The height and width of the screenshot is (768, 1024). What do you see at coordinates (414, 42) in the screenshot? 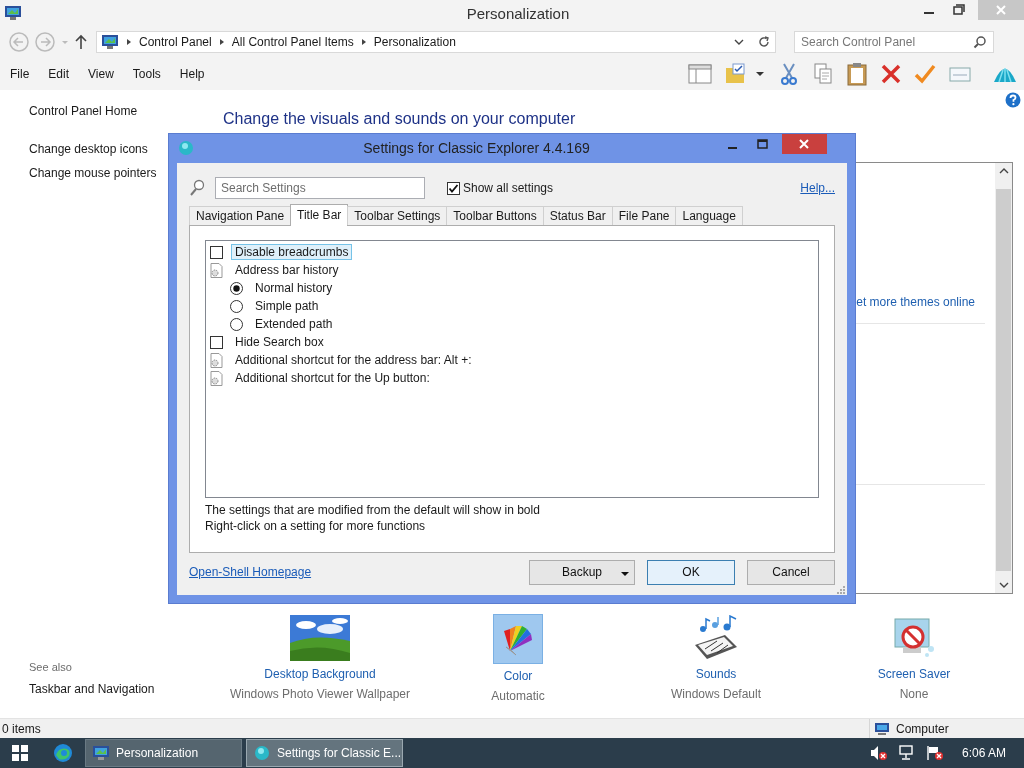
I see `breadcrumb: Personalization` at bounding box center [414, 42].